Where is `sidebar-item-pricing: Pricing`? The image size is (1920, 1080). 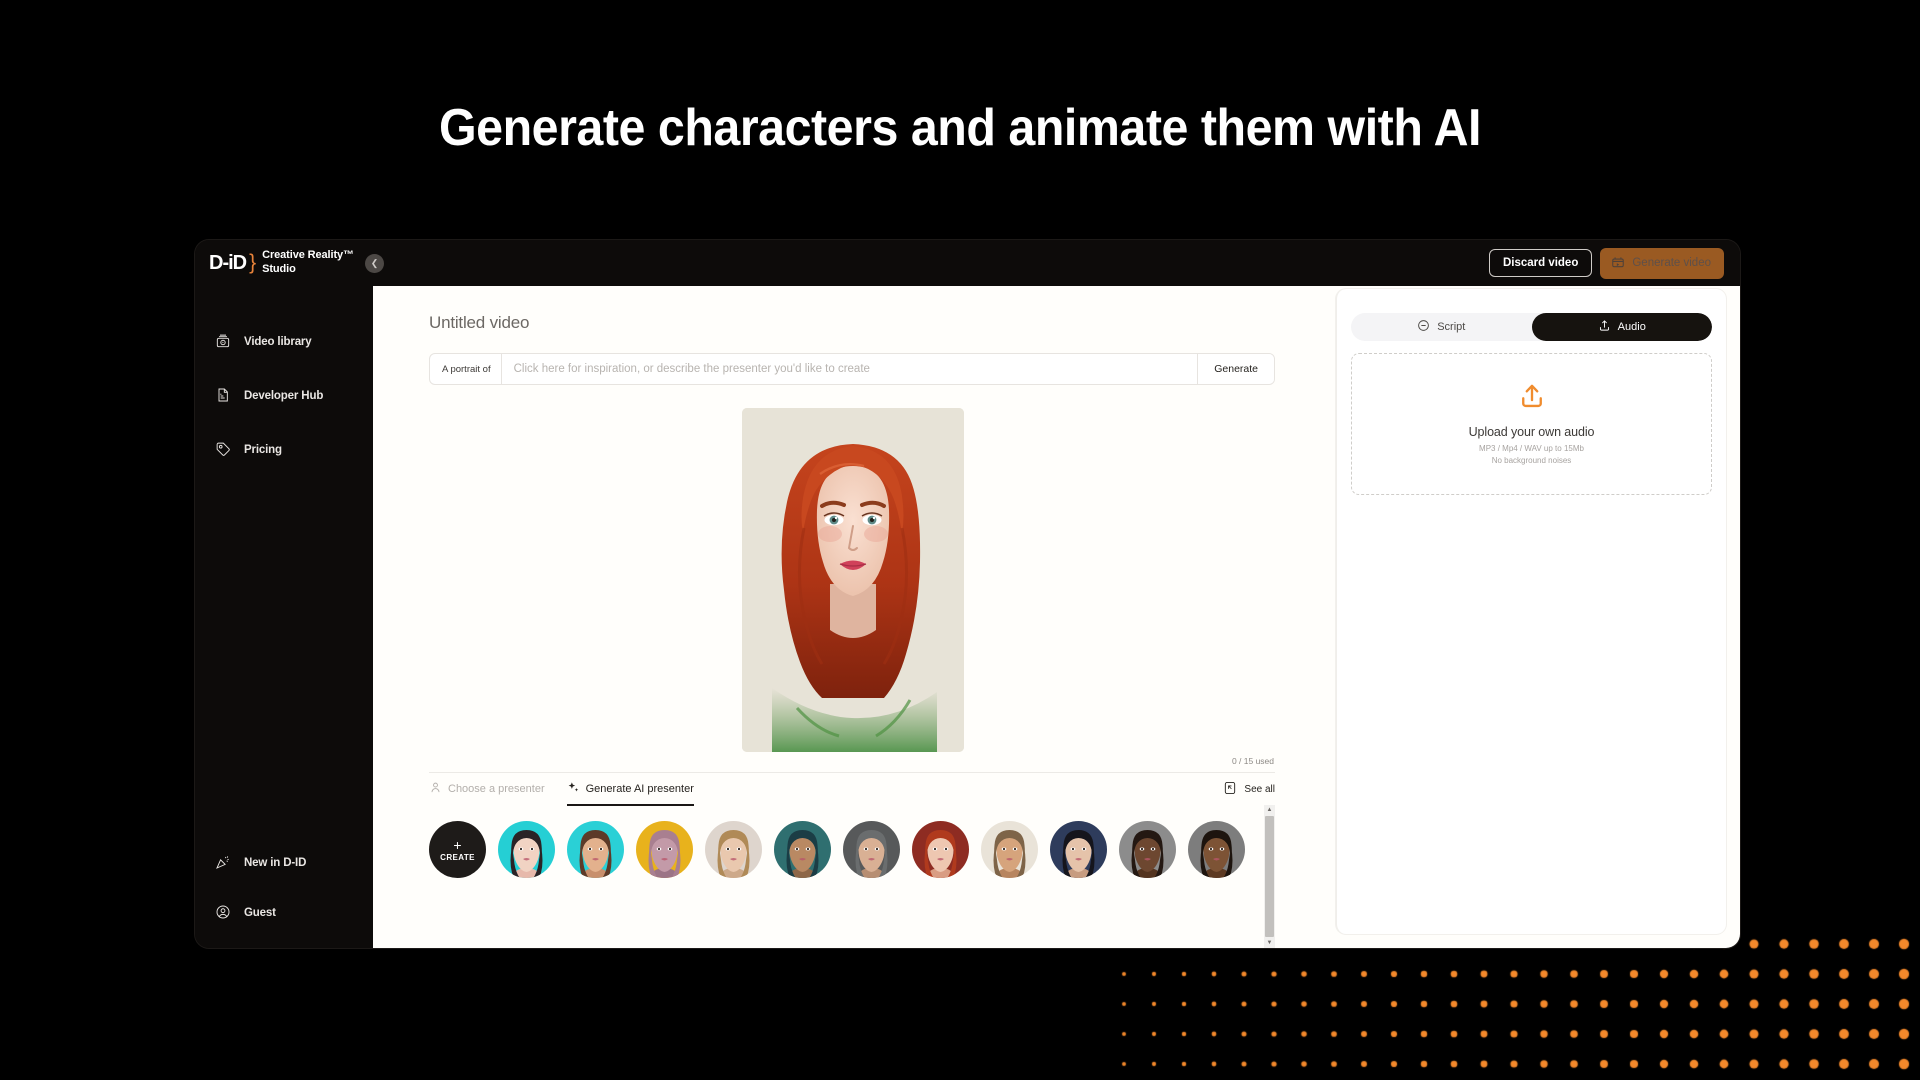
sidebar-item-pricing: Pricing is located at coordinates (284, 450).